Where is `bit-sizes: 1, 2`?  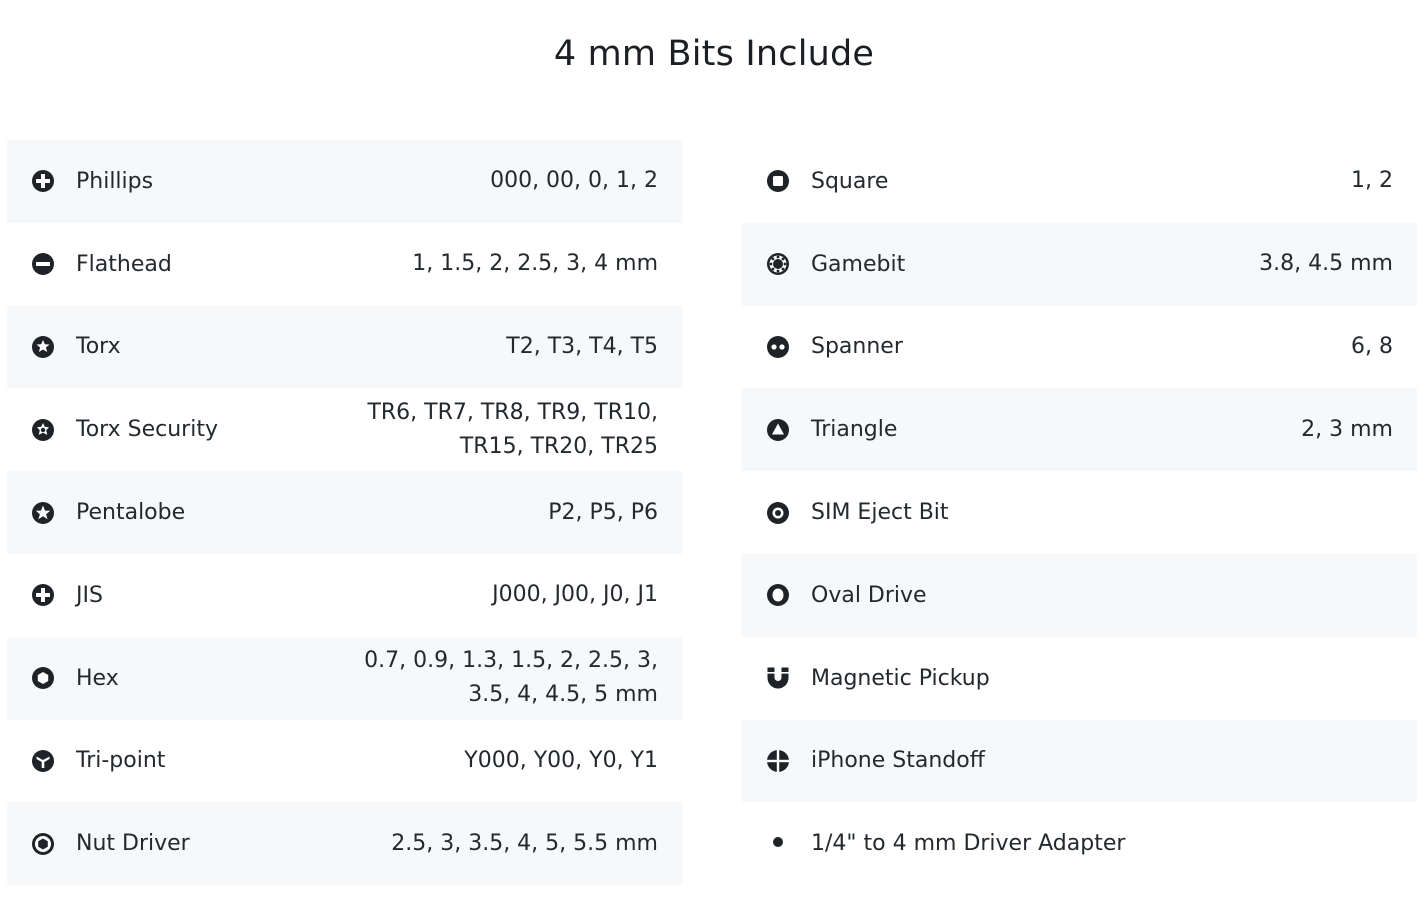 bit-sizes: 1, 2 is located at coordinates (1372, 181).